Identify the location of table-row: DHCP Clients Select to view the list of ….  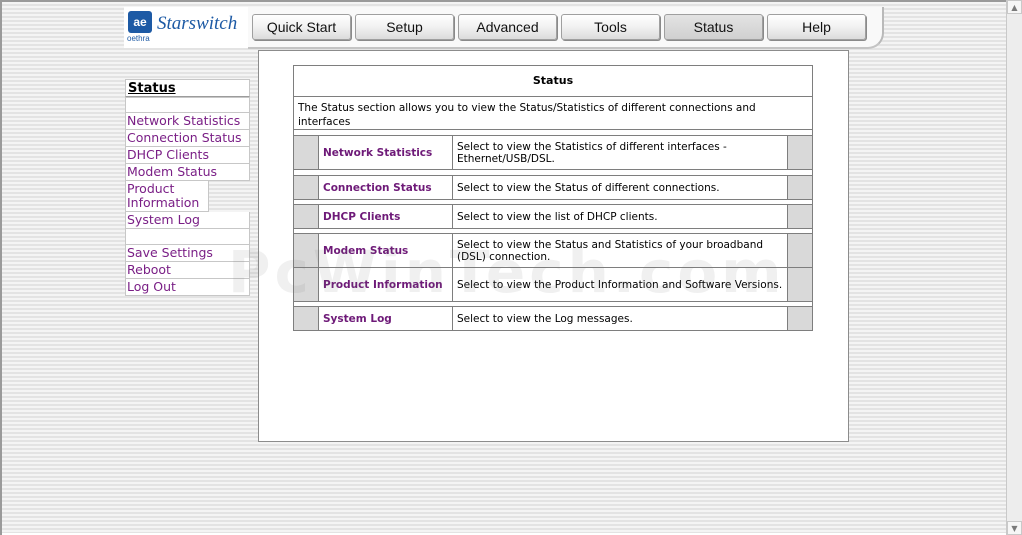
(553, 217).